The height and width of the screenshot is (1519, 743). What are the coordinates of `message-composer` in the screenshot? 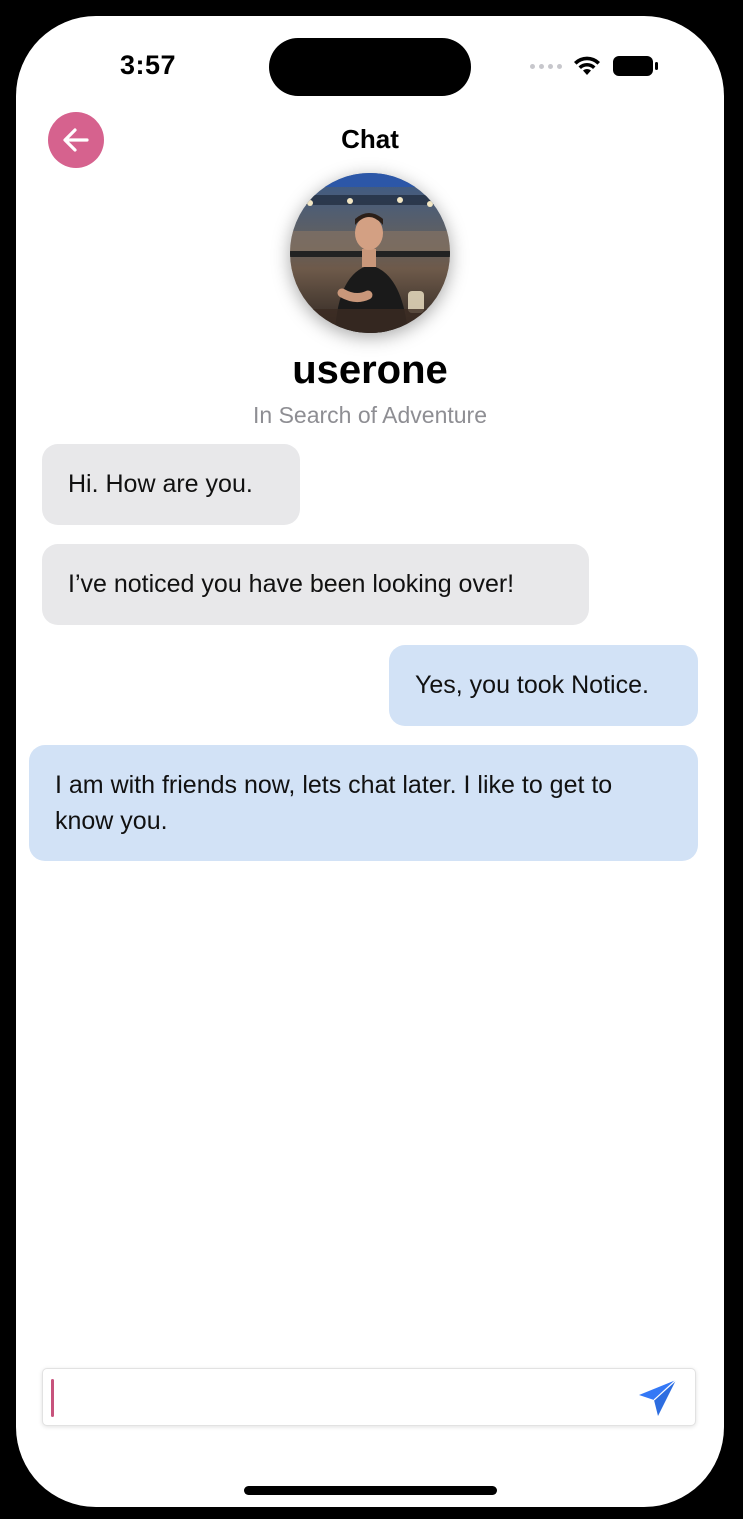 It's located at (369, 1397).